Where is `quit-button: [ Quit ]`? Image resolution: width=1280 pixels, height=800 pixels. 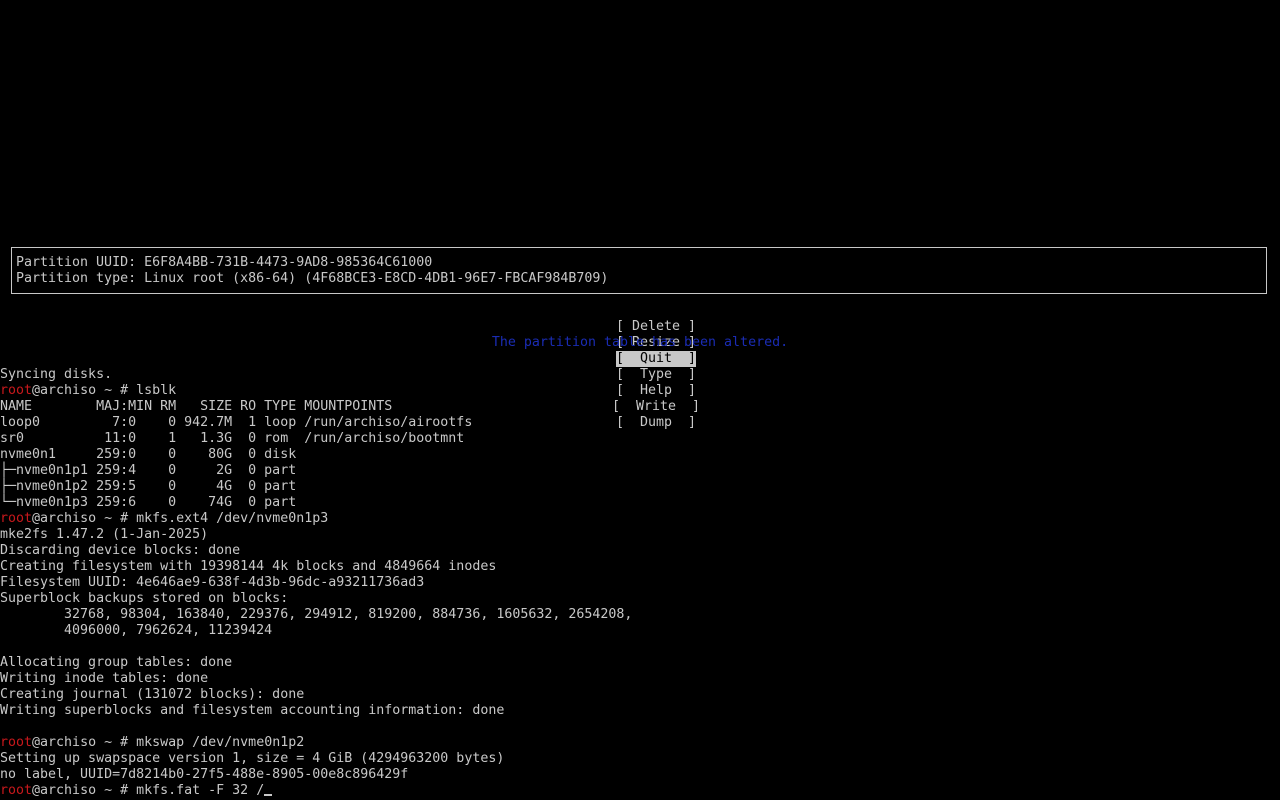 quit-button: [ Quit ] is located at coordinates (656, 359).